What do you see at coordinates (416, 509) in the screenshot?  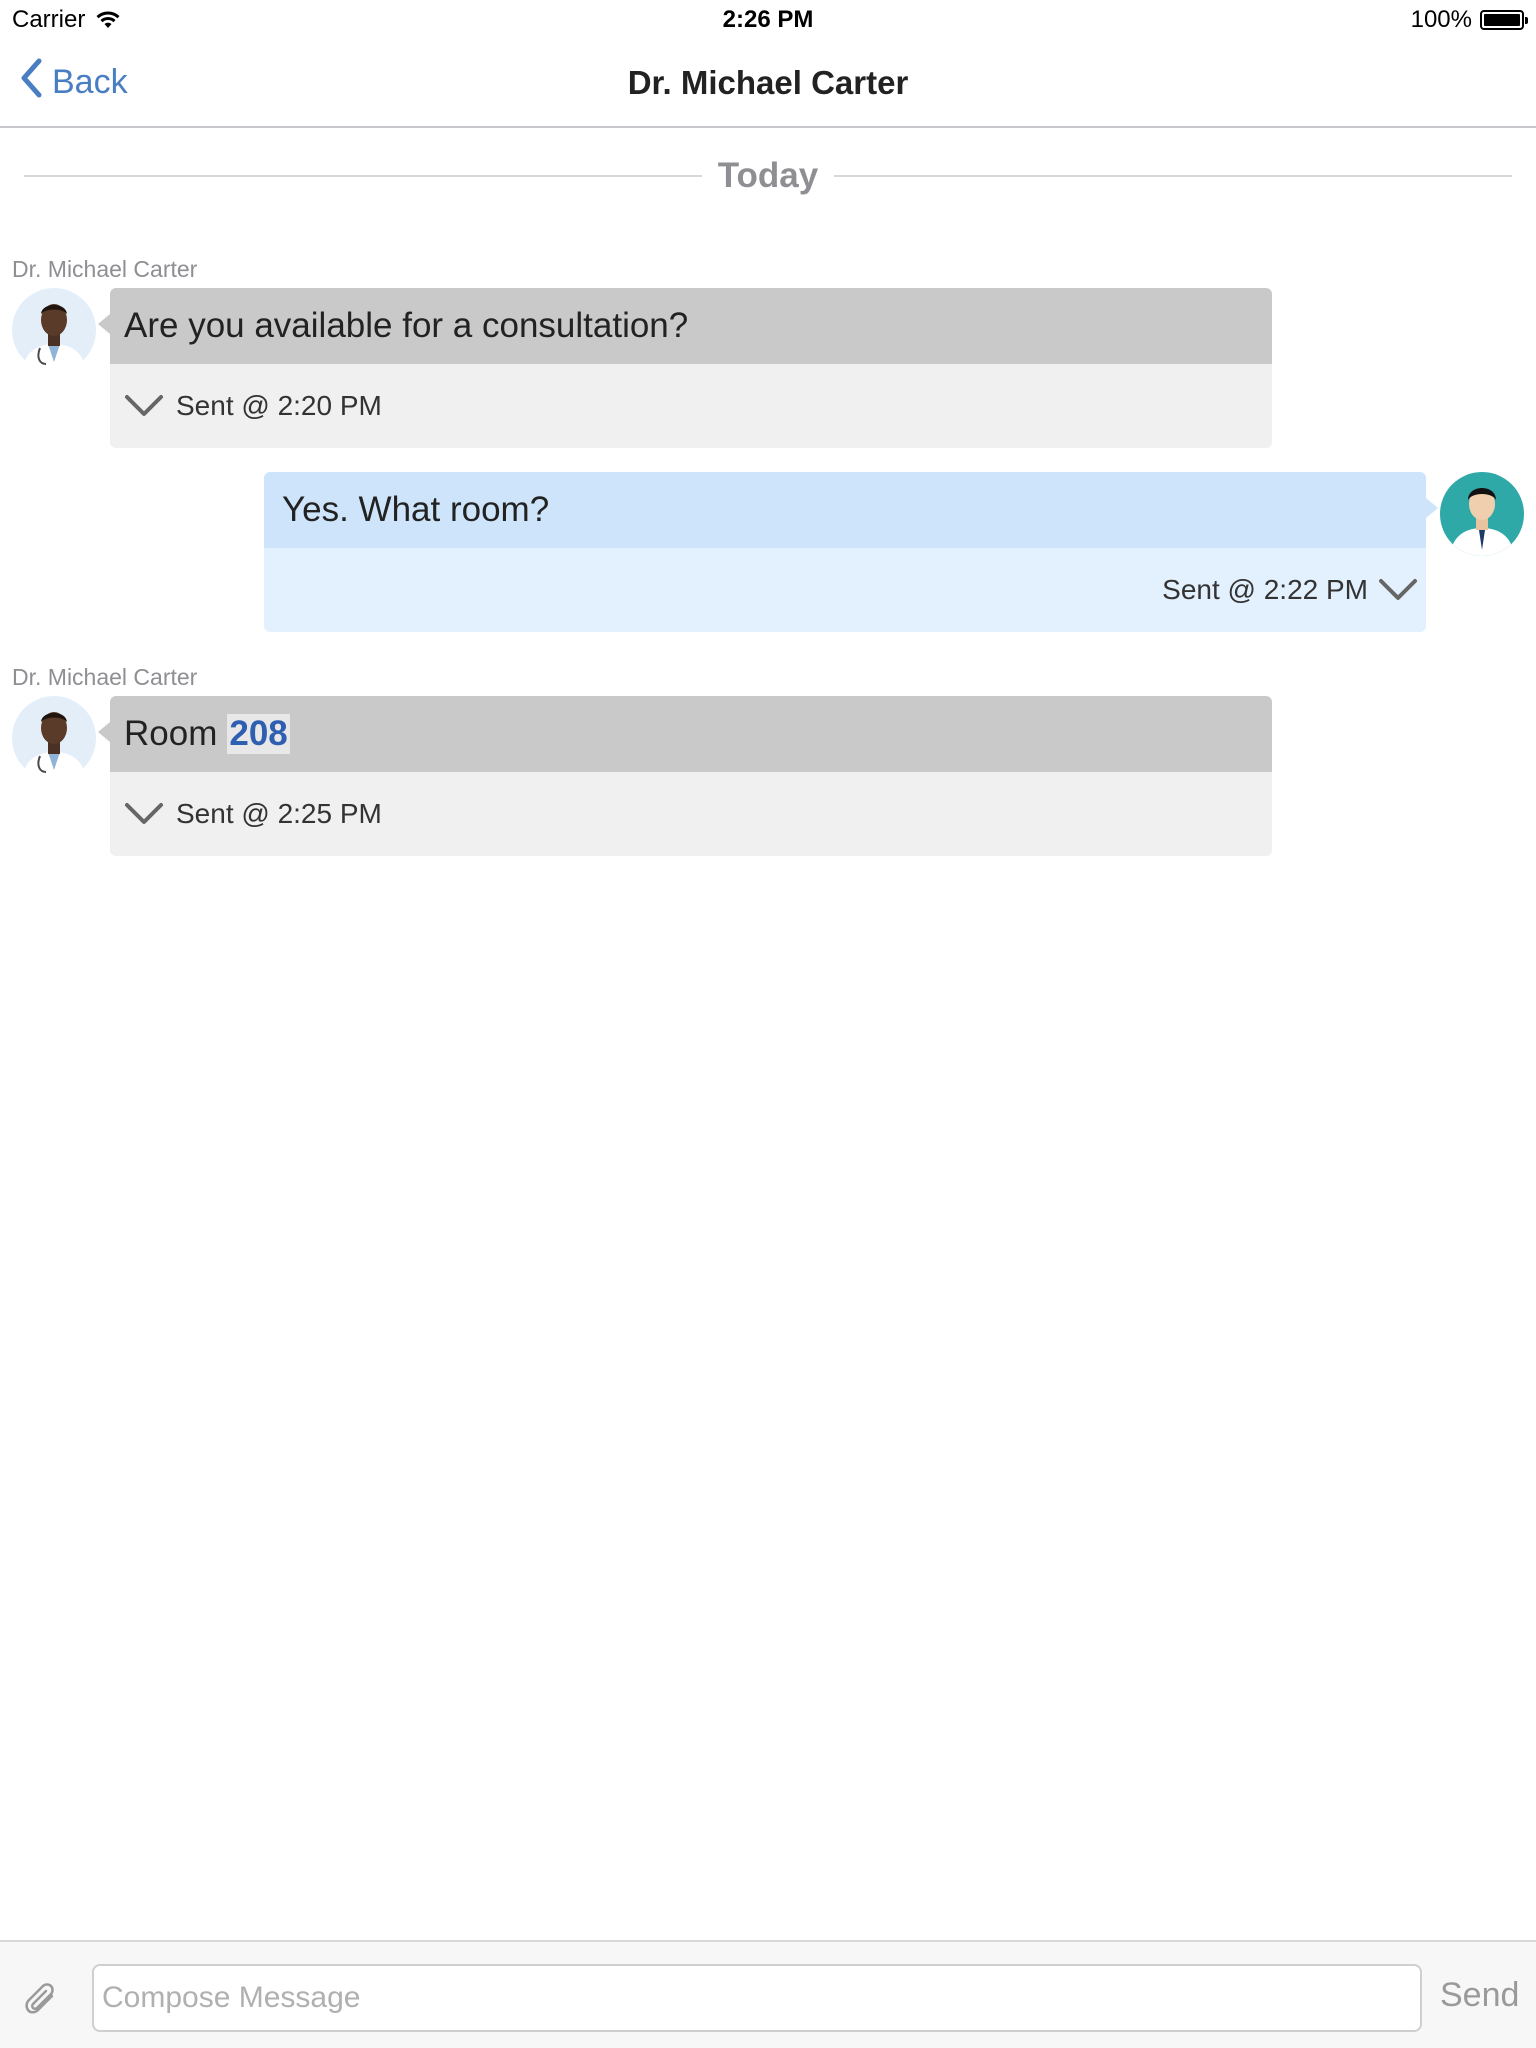 I see `message-text: Yes. What room?` at bounding box center [416, 509].